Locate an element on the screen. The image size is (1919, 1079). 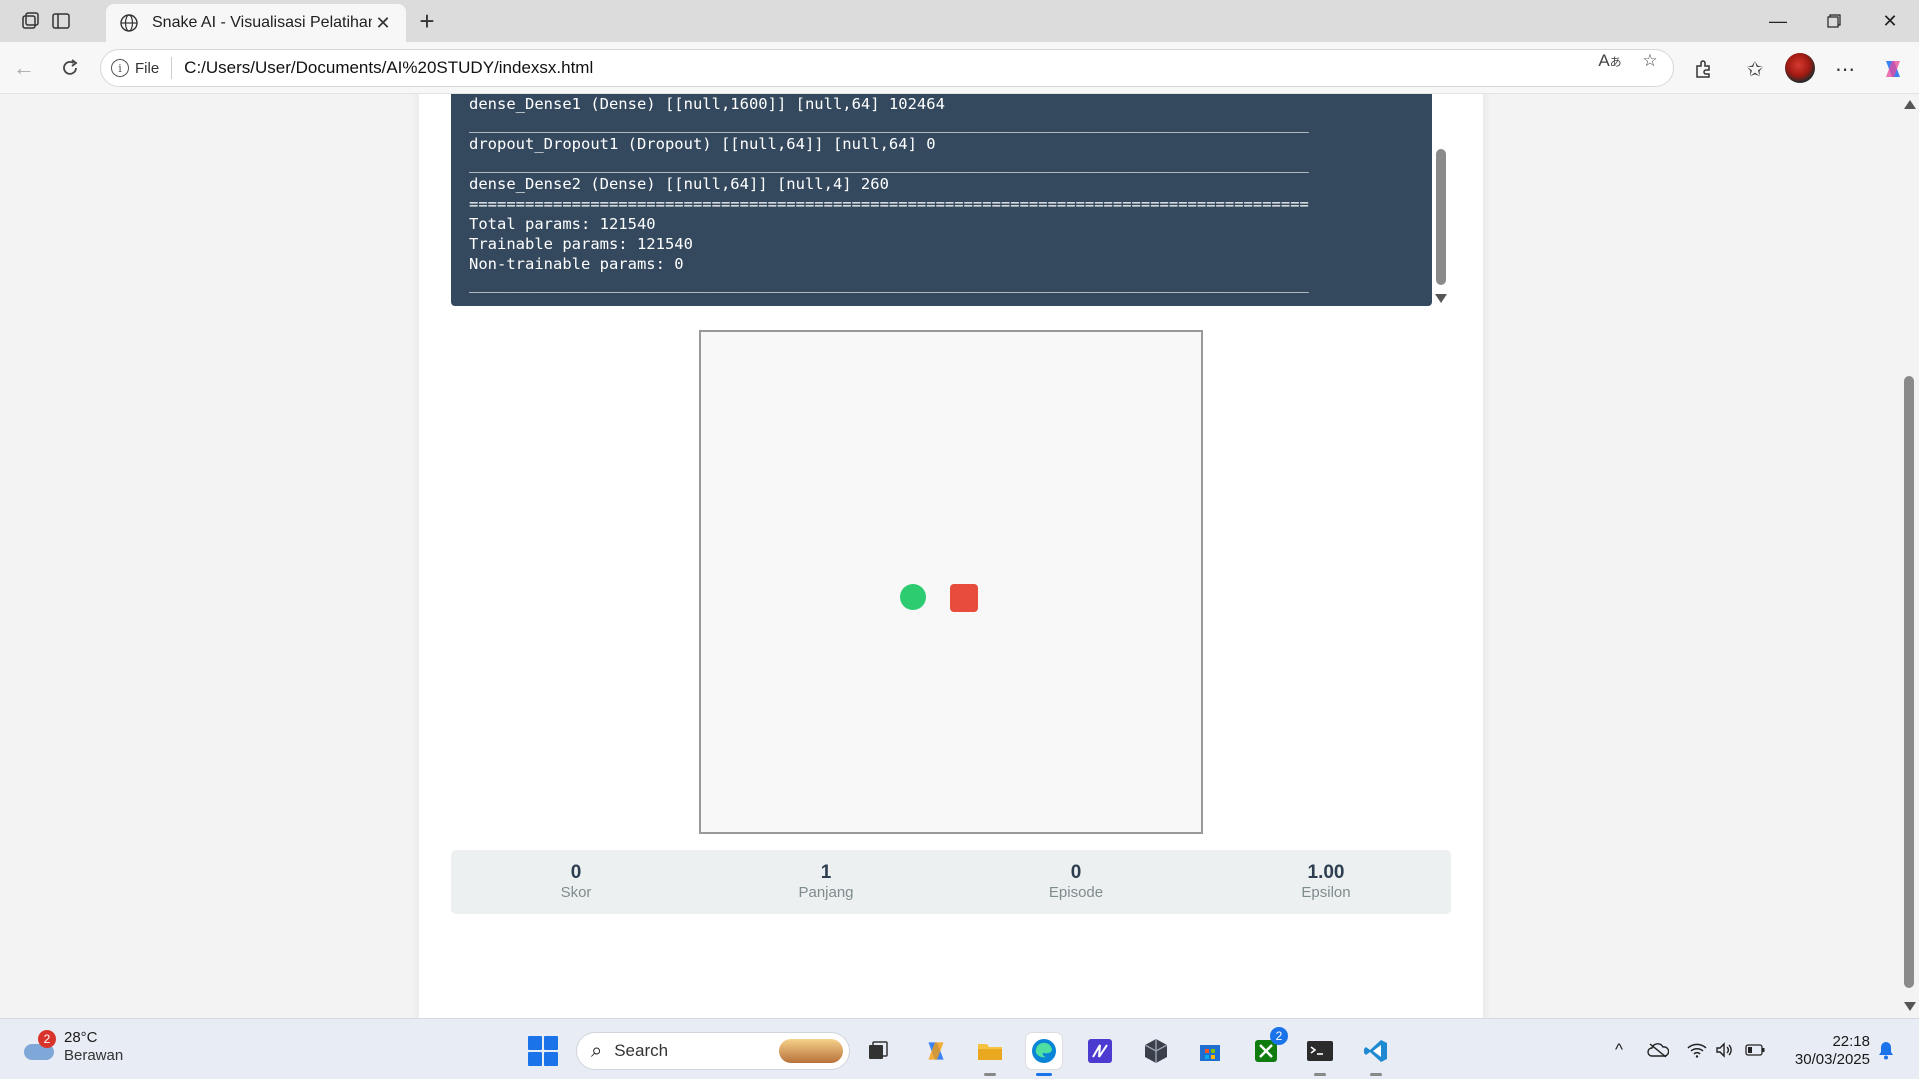
stat-epsilon: 1.00 Epsilon is located at coordinates (1326, 882).